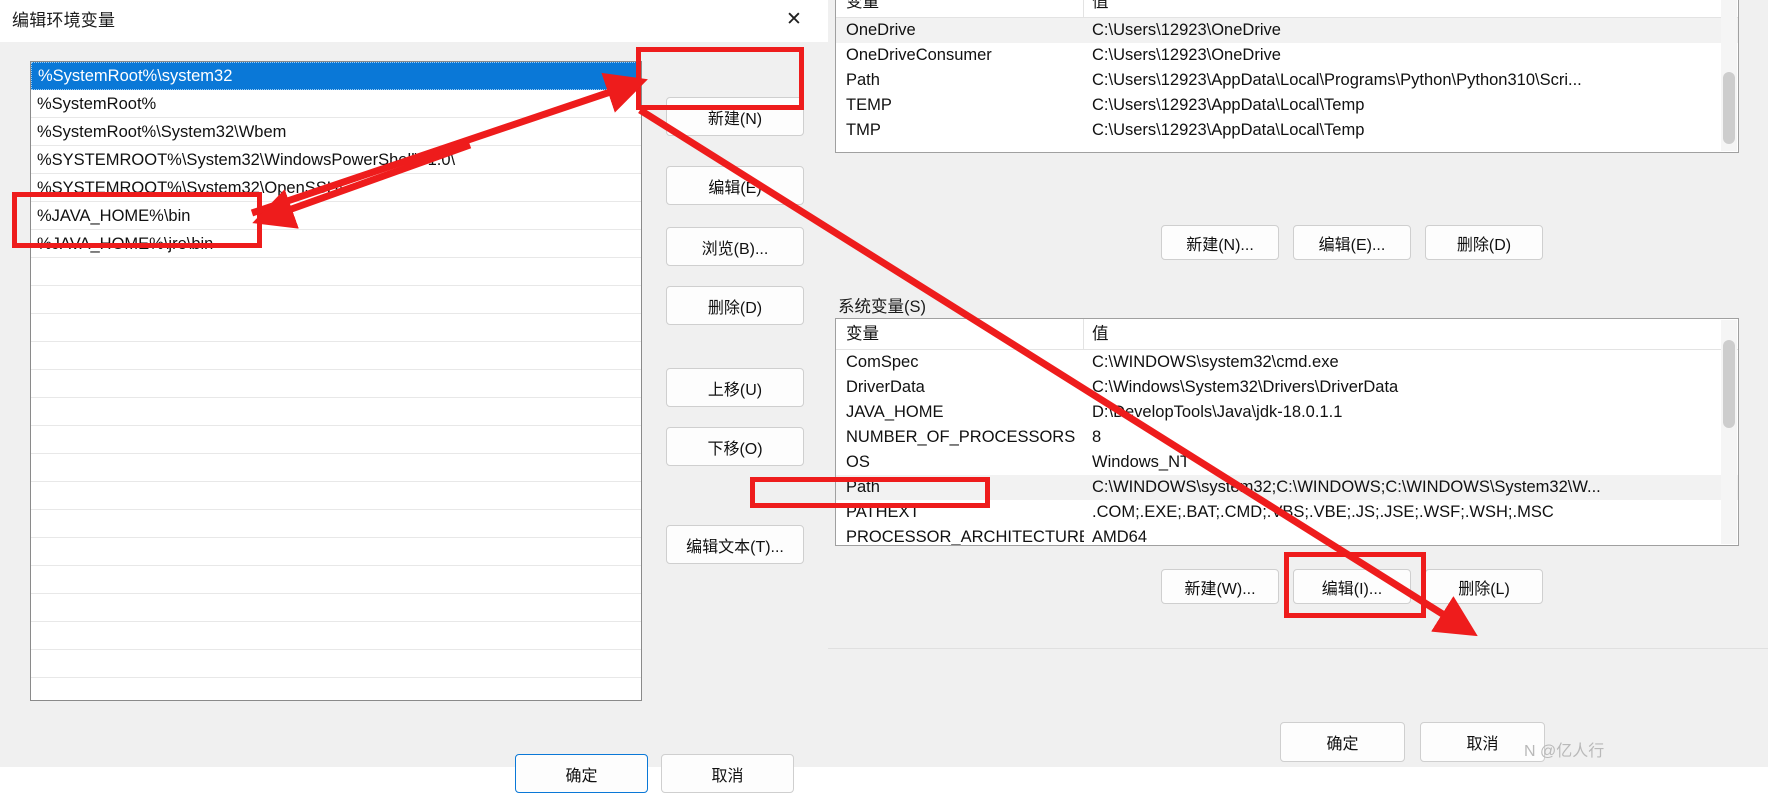 The image size is (1768, 793). I want to click on cell-variable: PATHEXT, so click(883, 512).